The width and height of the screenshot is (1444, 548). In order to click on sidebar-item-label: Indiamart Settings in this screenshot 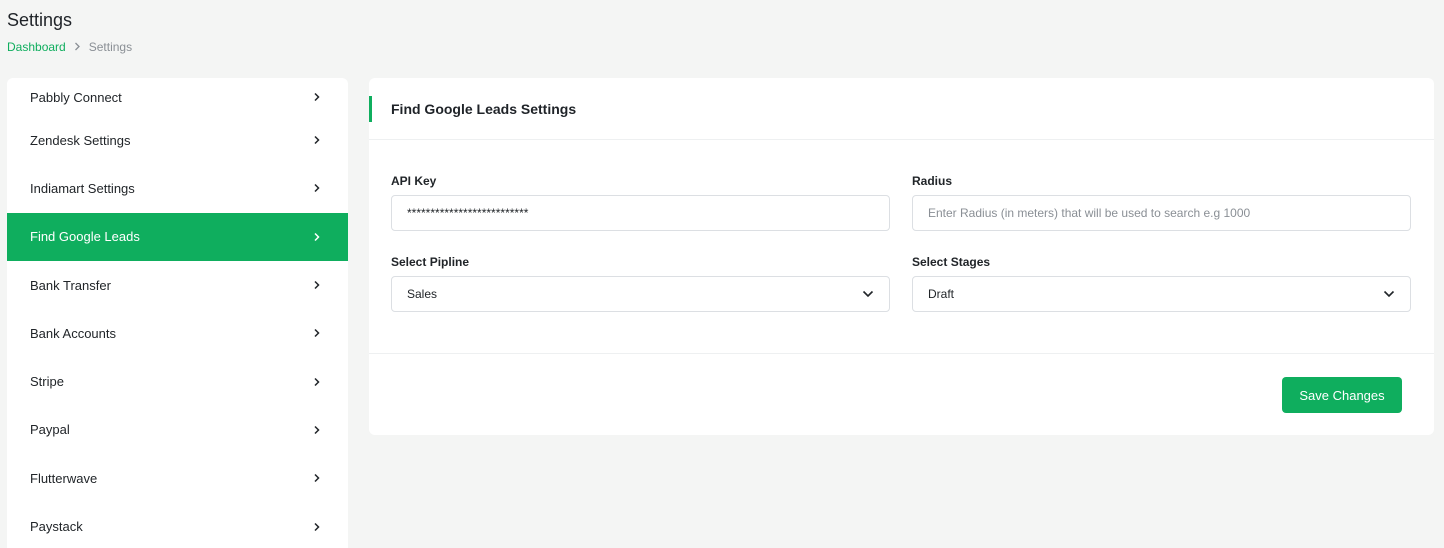, I will do `click(82, 188)`.